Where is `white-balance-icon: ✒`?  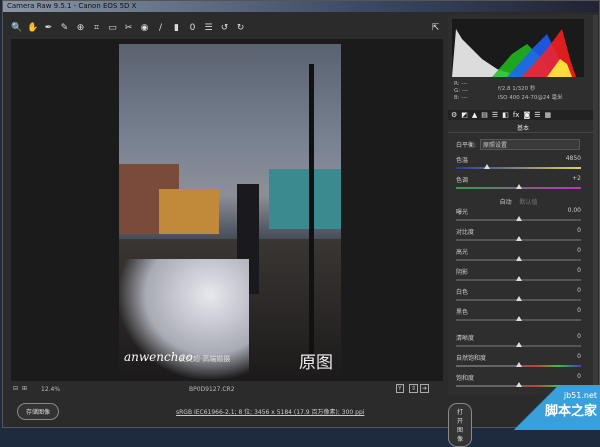 white-balance-icon: ✒ is located at coordinates (48, 28).